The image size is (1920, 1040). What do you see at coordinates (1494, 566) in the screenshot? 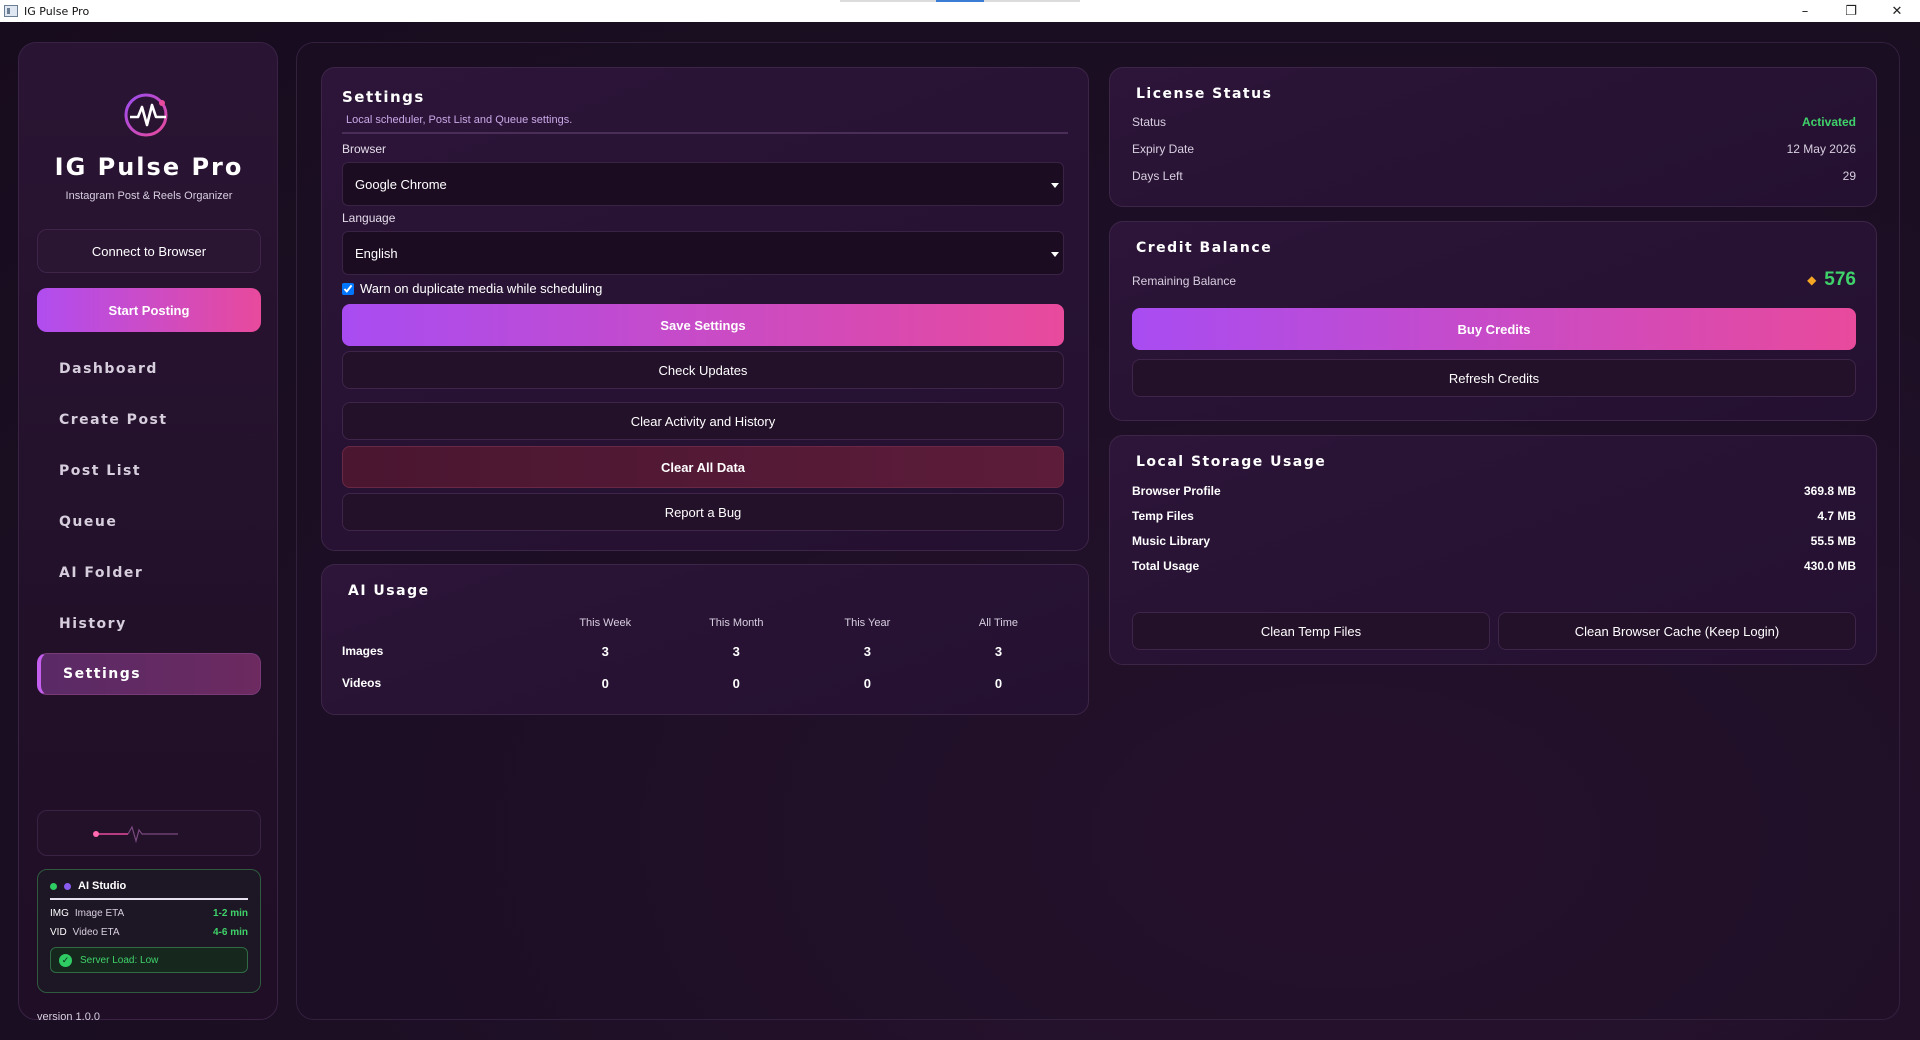
I see `list-item: Total Usage 430.0 MB` at bounding box center [1494, 566].